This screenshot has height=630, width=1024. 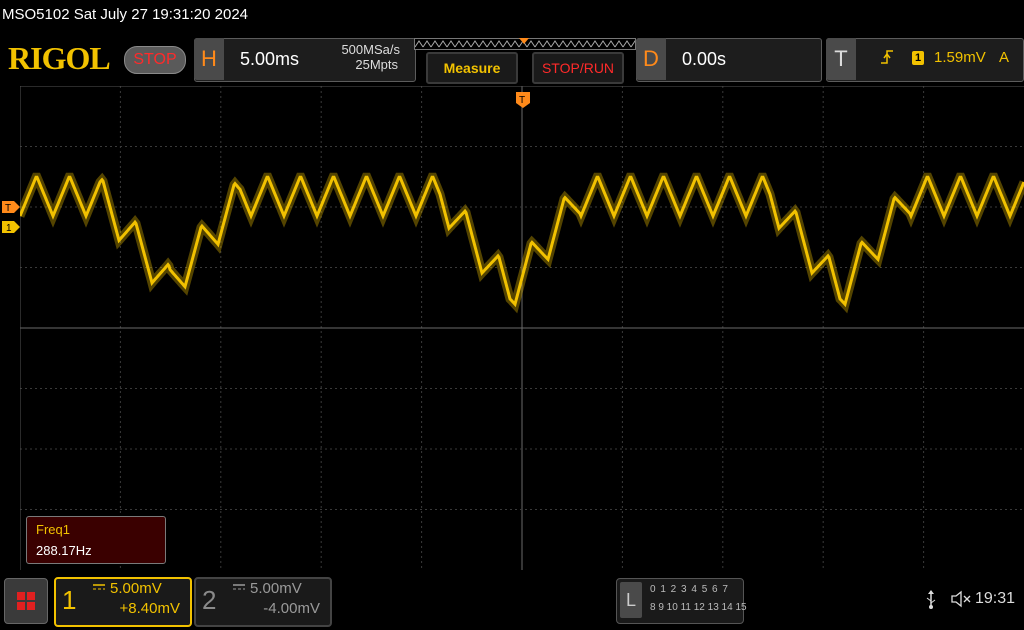 I want to click on trigger-mode: A, so click(x=1004, y=57).